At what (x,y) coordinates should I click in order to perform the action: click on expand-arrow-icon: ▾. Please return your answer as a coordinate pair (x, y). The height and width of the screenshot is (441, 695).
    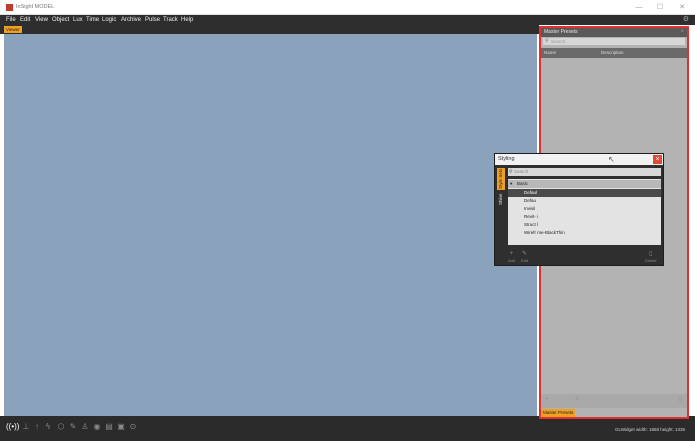
    Looking at the image, I should click on (511, 184).